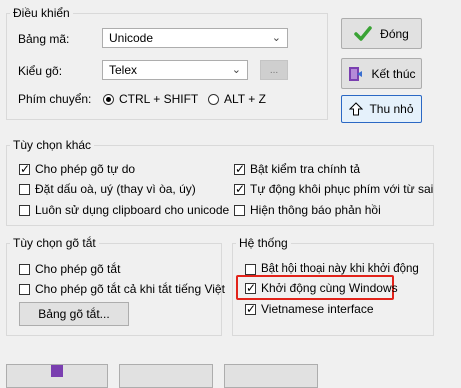  Describe the element at coordinates (393, 73) in the screenshot. I see `exit-button-label: Kết thúc` at that location.